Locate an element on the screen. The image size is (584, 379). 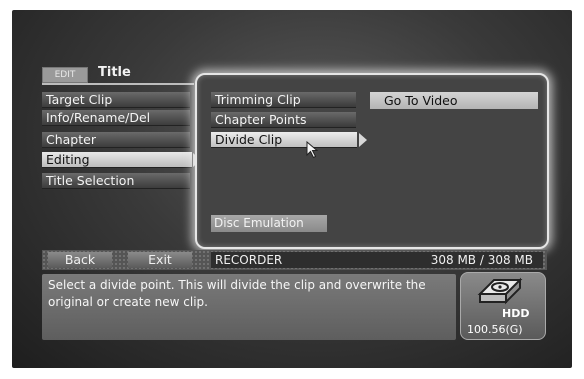
disc-emulation-indicator: Disc Emulation is located at coordinates (269, 223).